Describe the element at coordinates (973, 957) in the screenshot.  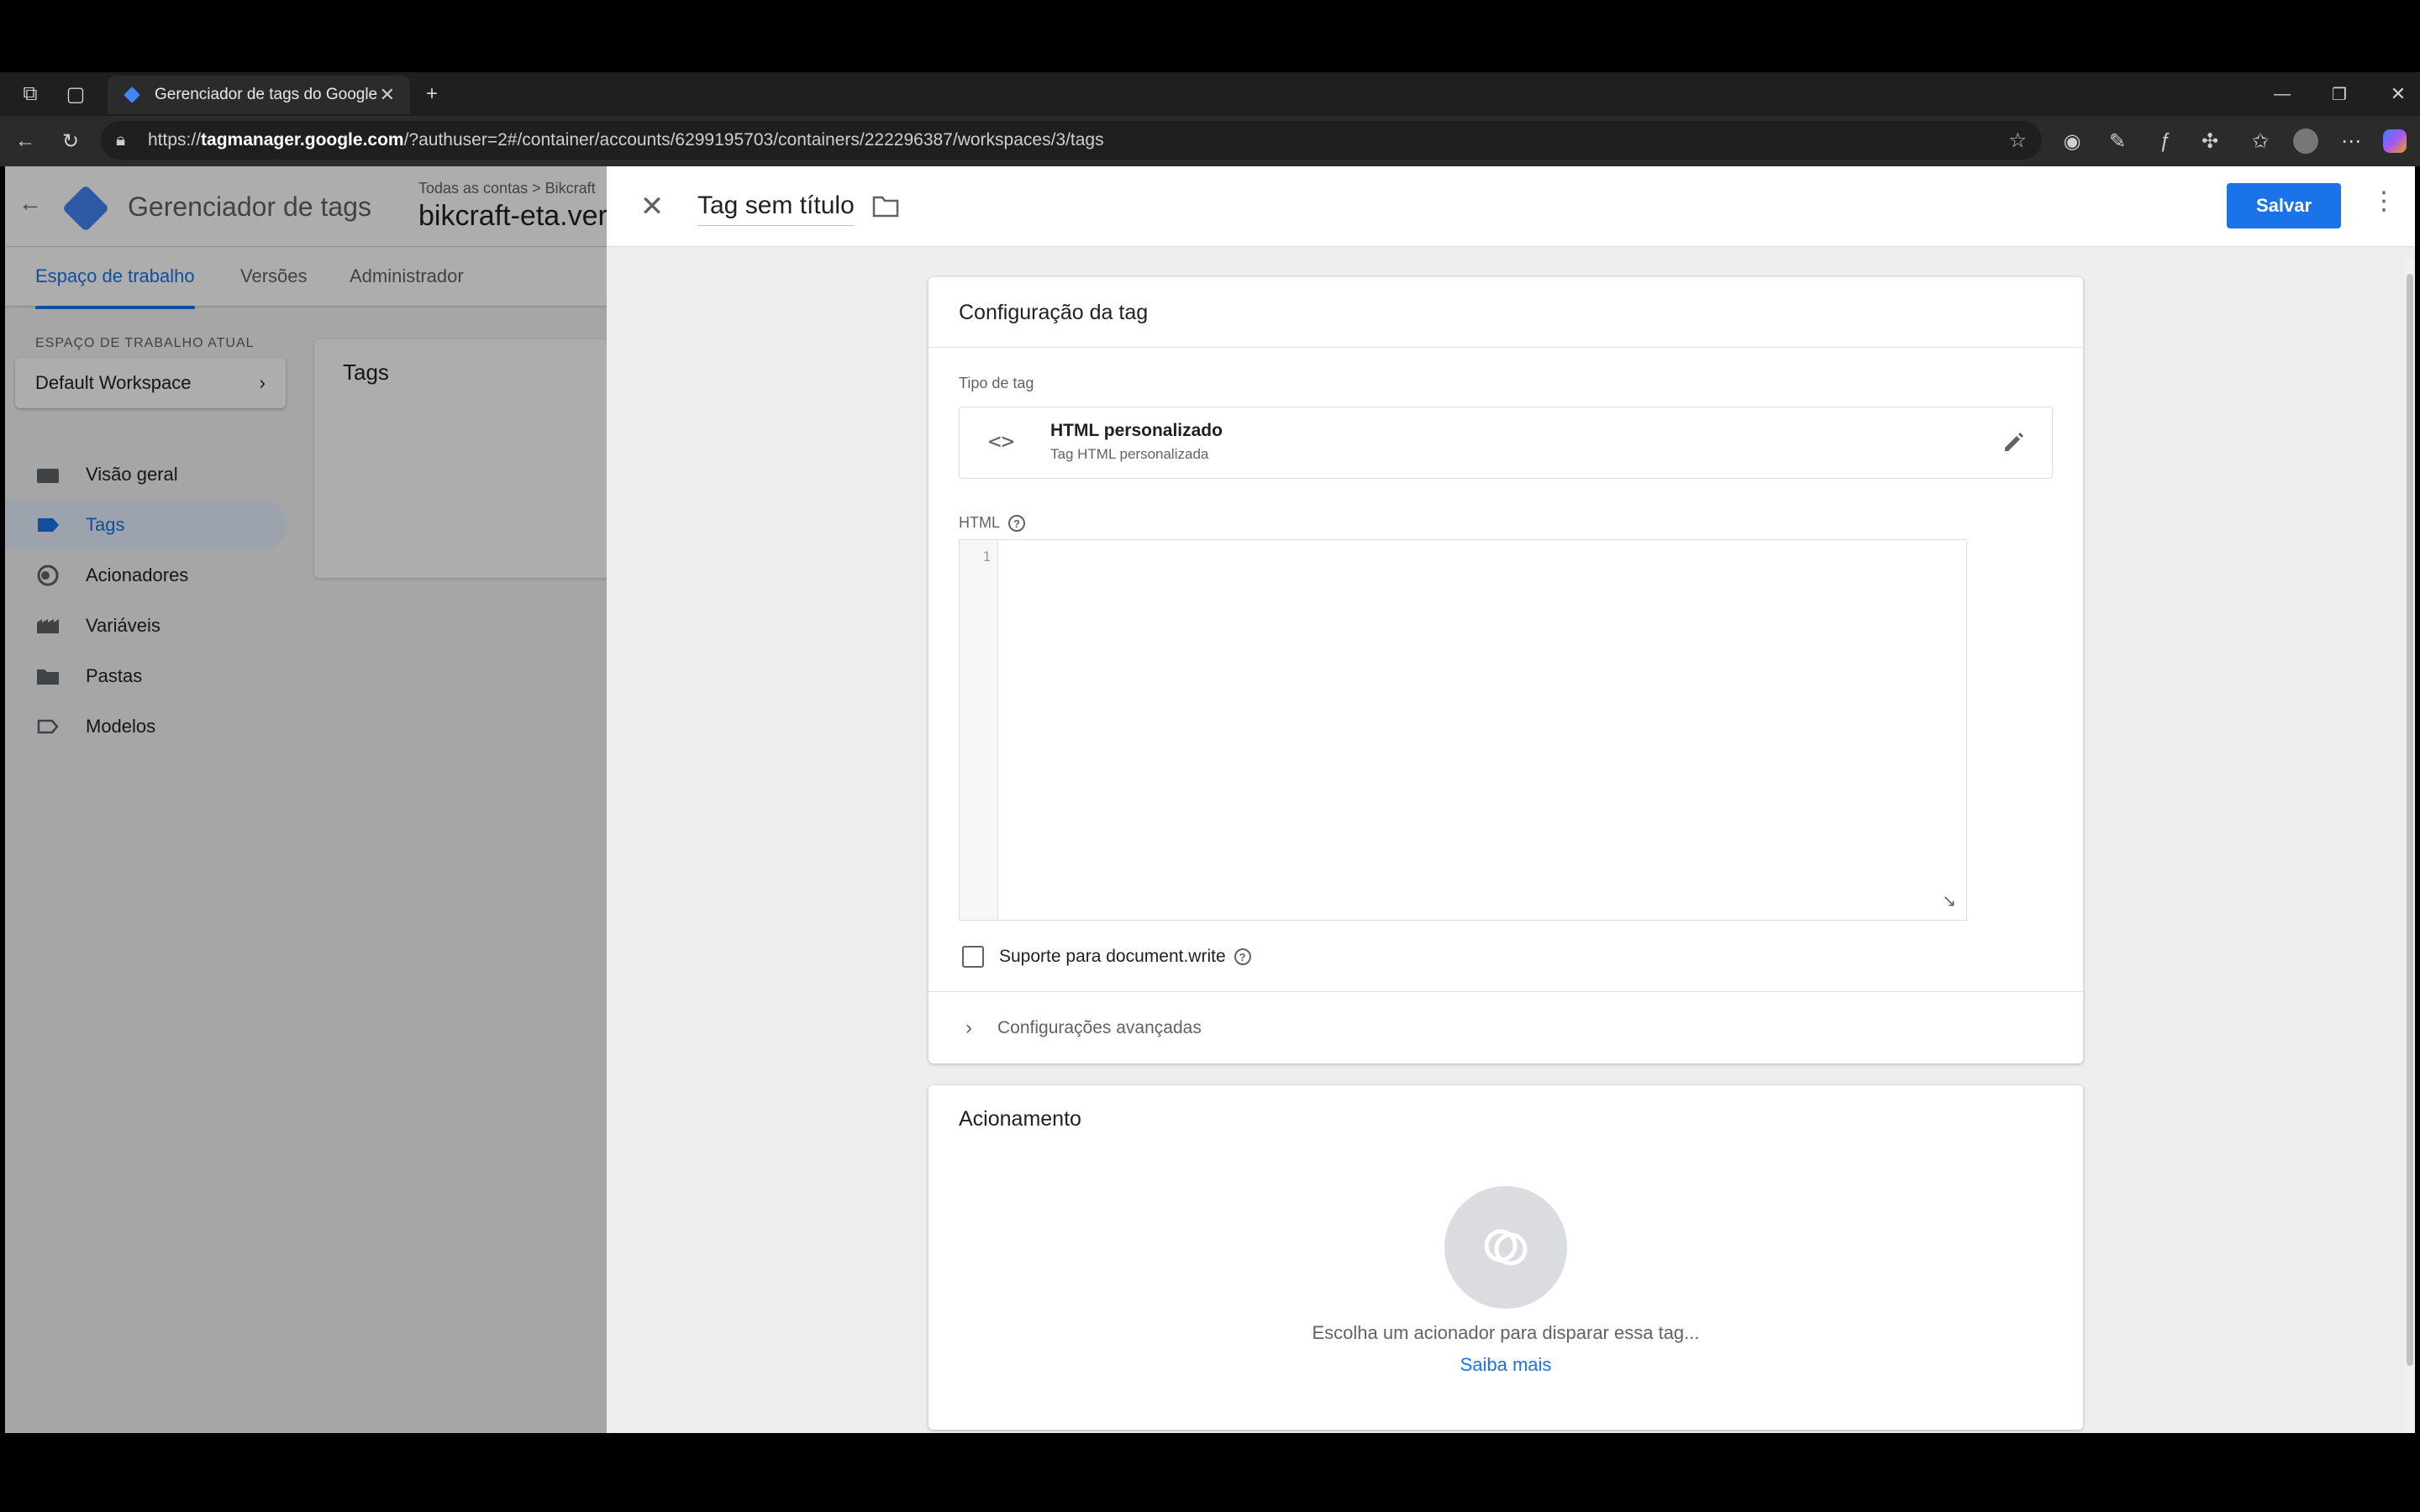
I see `document-write-checkbox` at that location.